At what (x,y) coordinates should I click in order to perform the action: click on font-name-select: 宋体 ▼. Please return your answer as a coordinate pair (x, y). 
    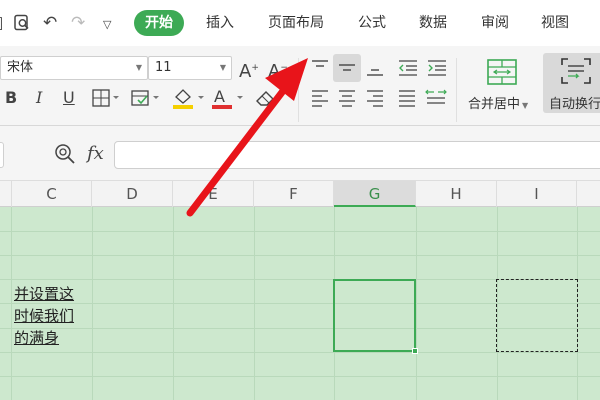
    Looking at the image, I should click on (74, 68).